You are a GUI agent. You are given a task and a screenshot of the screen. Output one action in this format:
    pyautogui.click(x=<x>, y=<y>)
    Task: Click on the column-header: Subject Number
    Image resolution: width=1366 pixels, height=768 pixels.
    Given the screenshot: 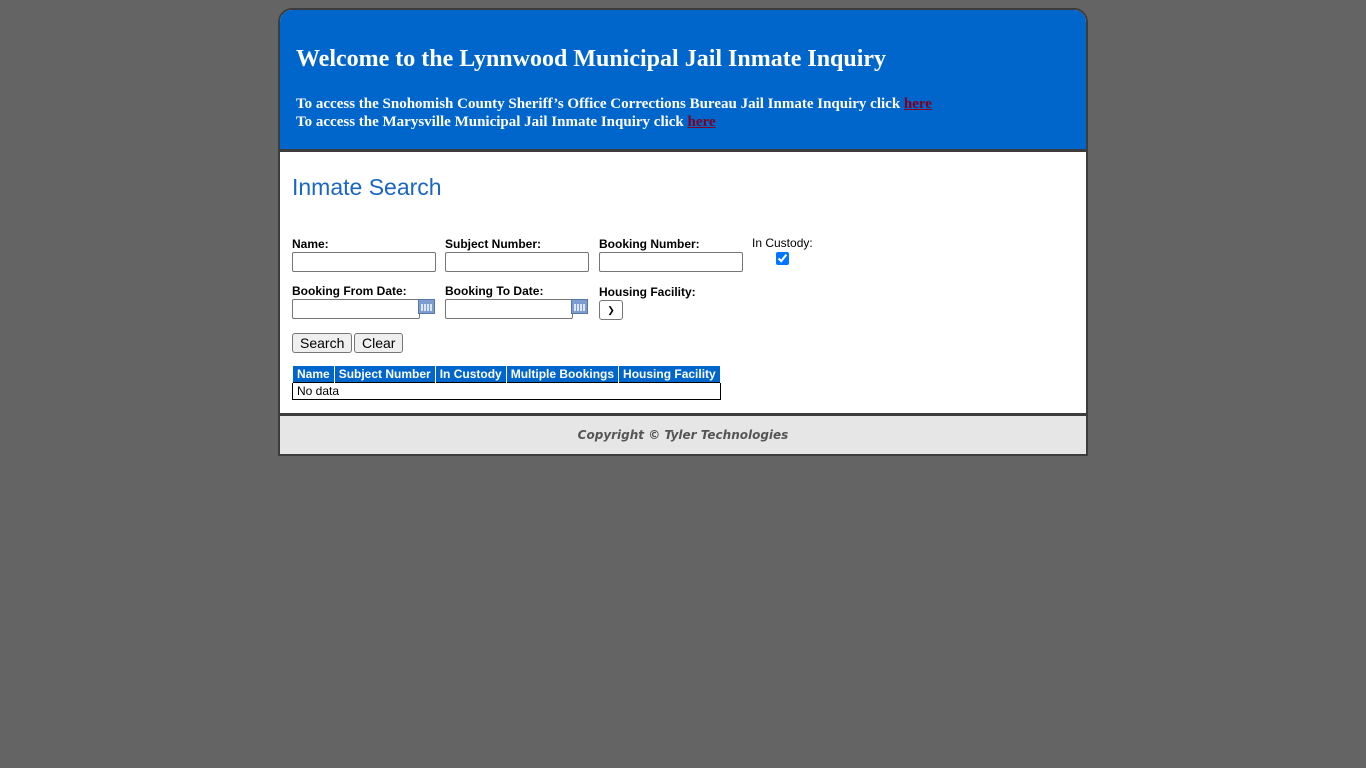 What is the action you would take?
    pyautogui.click(x=384, y=374)
    